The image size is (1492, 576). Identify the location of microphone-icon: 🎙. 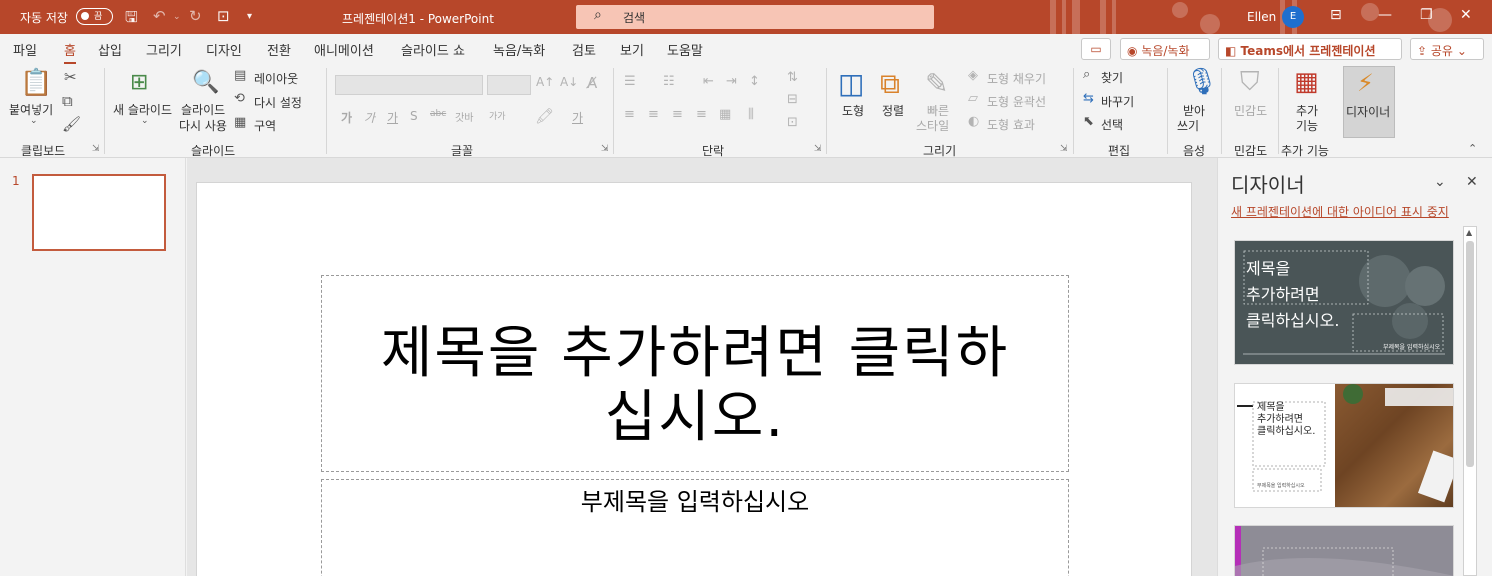
(1201, 82).